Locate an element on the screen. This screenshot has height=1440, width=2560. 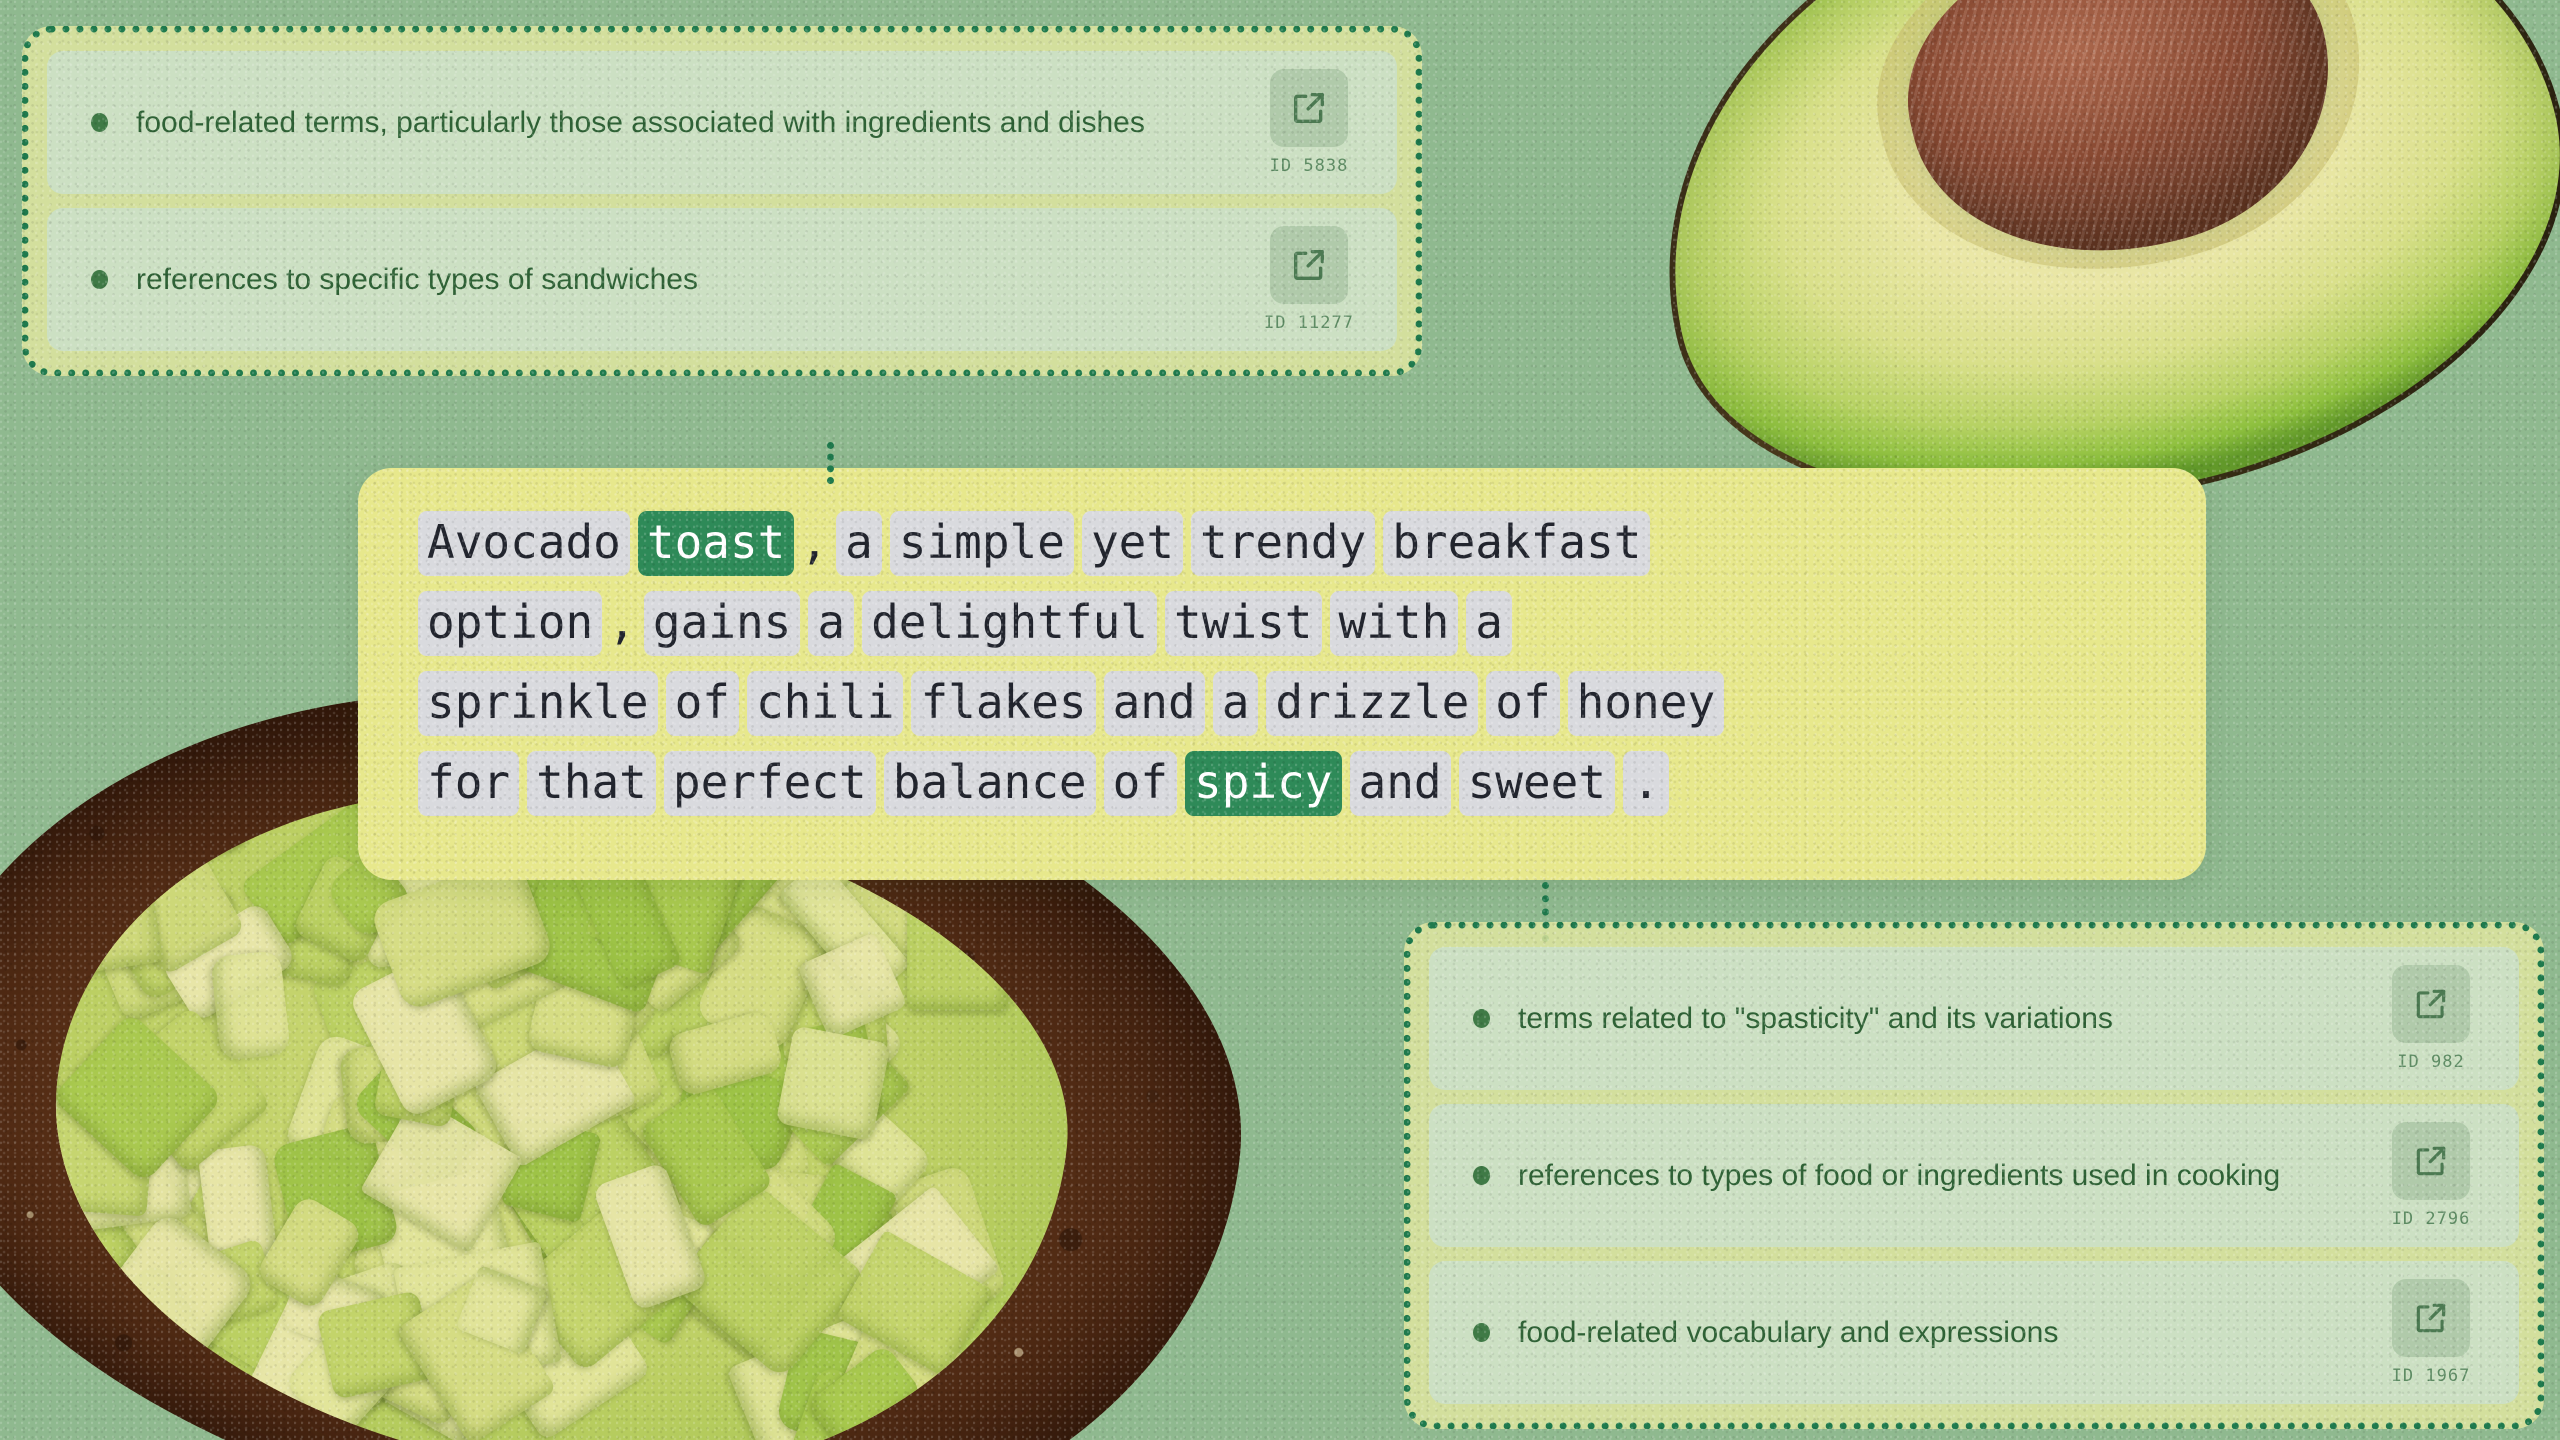
token: breakfast is located at coordinates (1517, 543).